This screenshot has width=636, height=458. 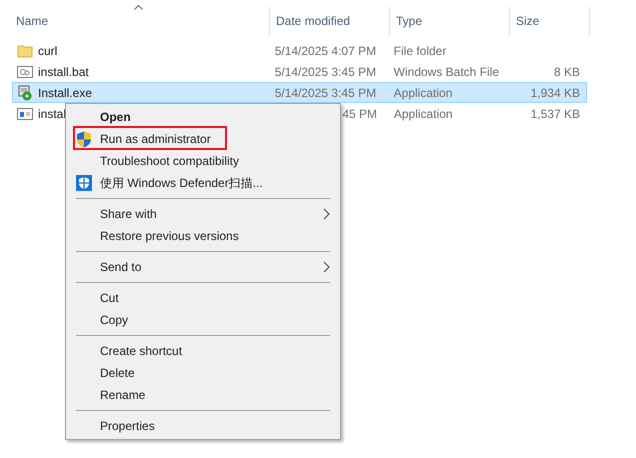 I want to click on file-name: curl, so click(x=48, y=51).